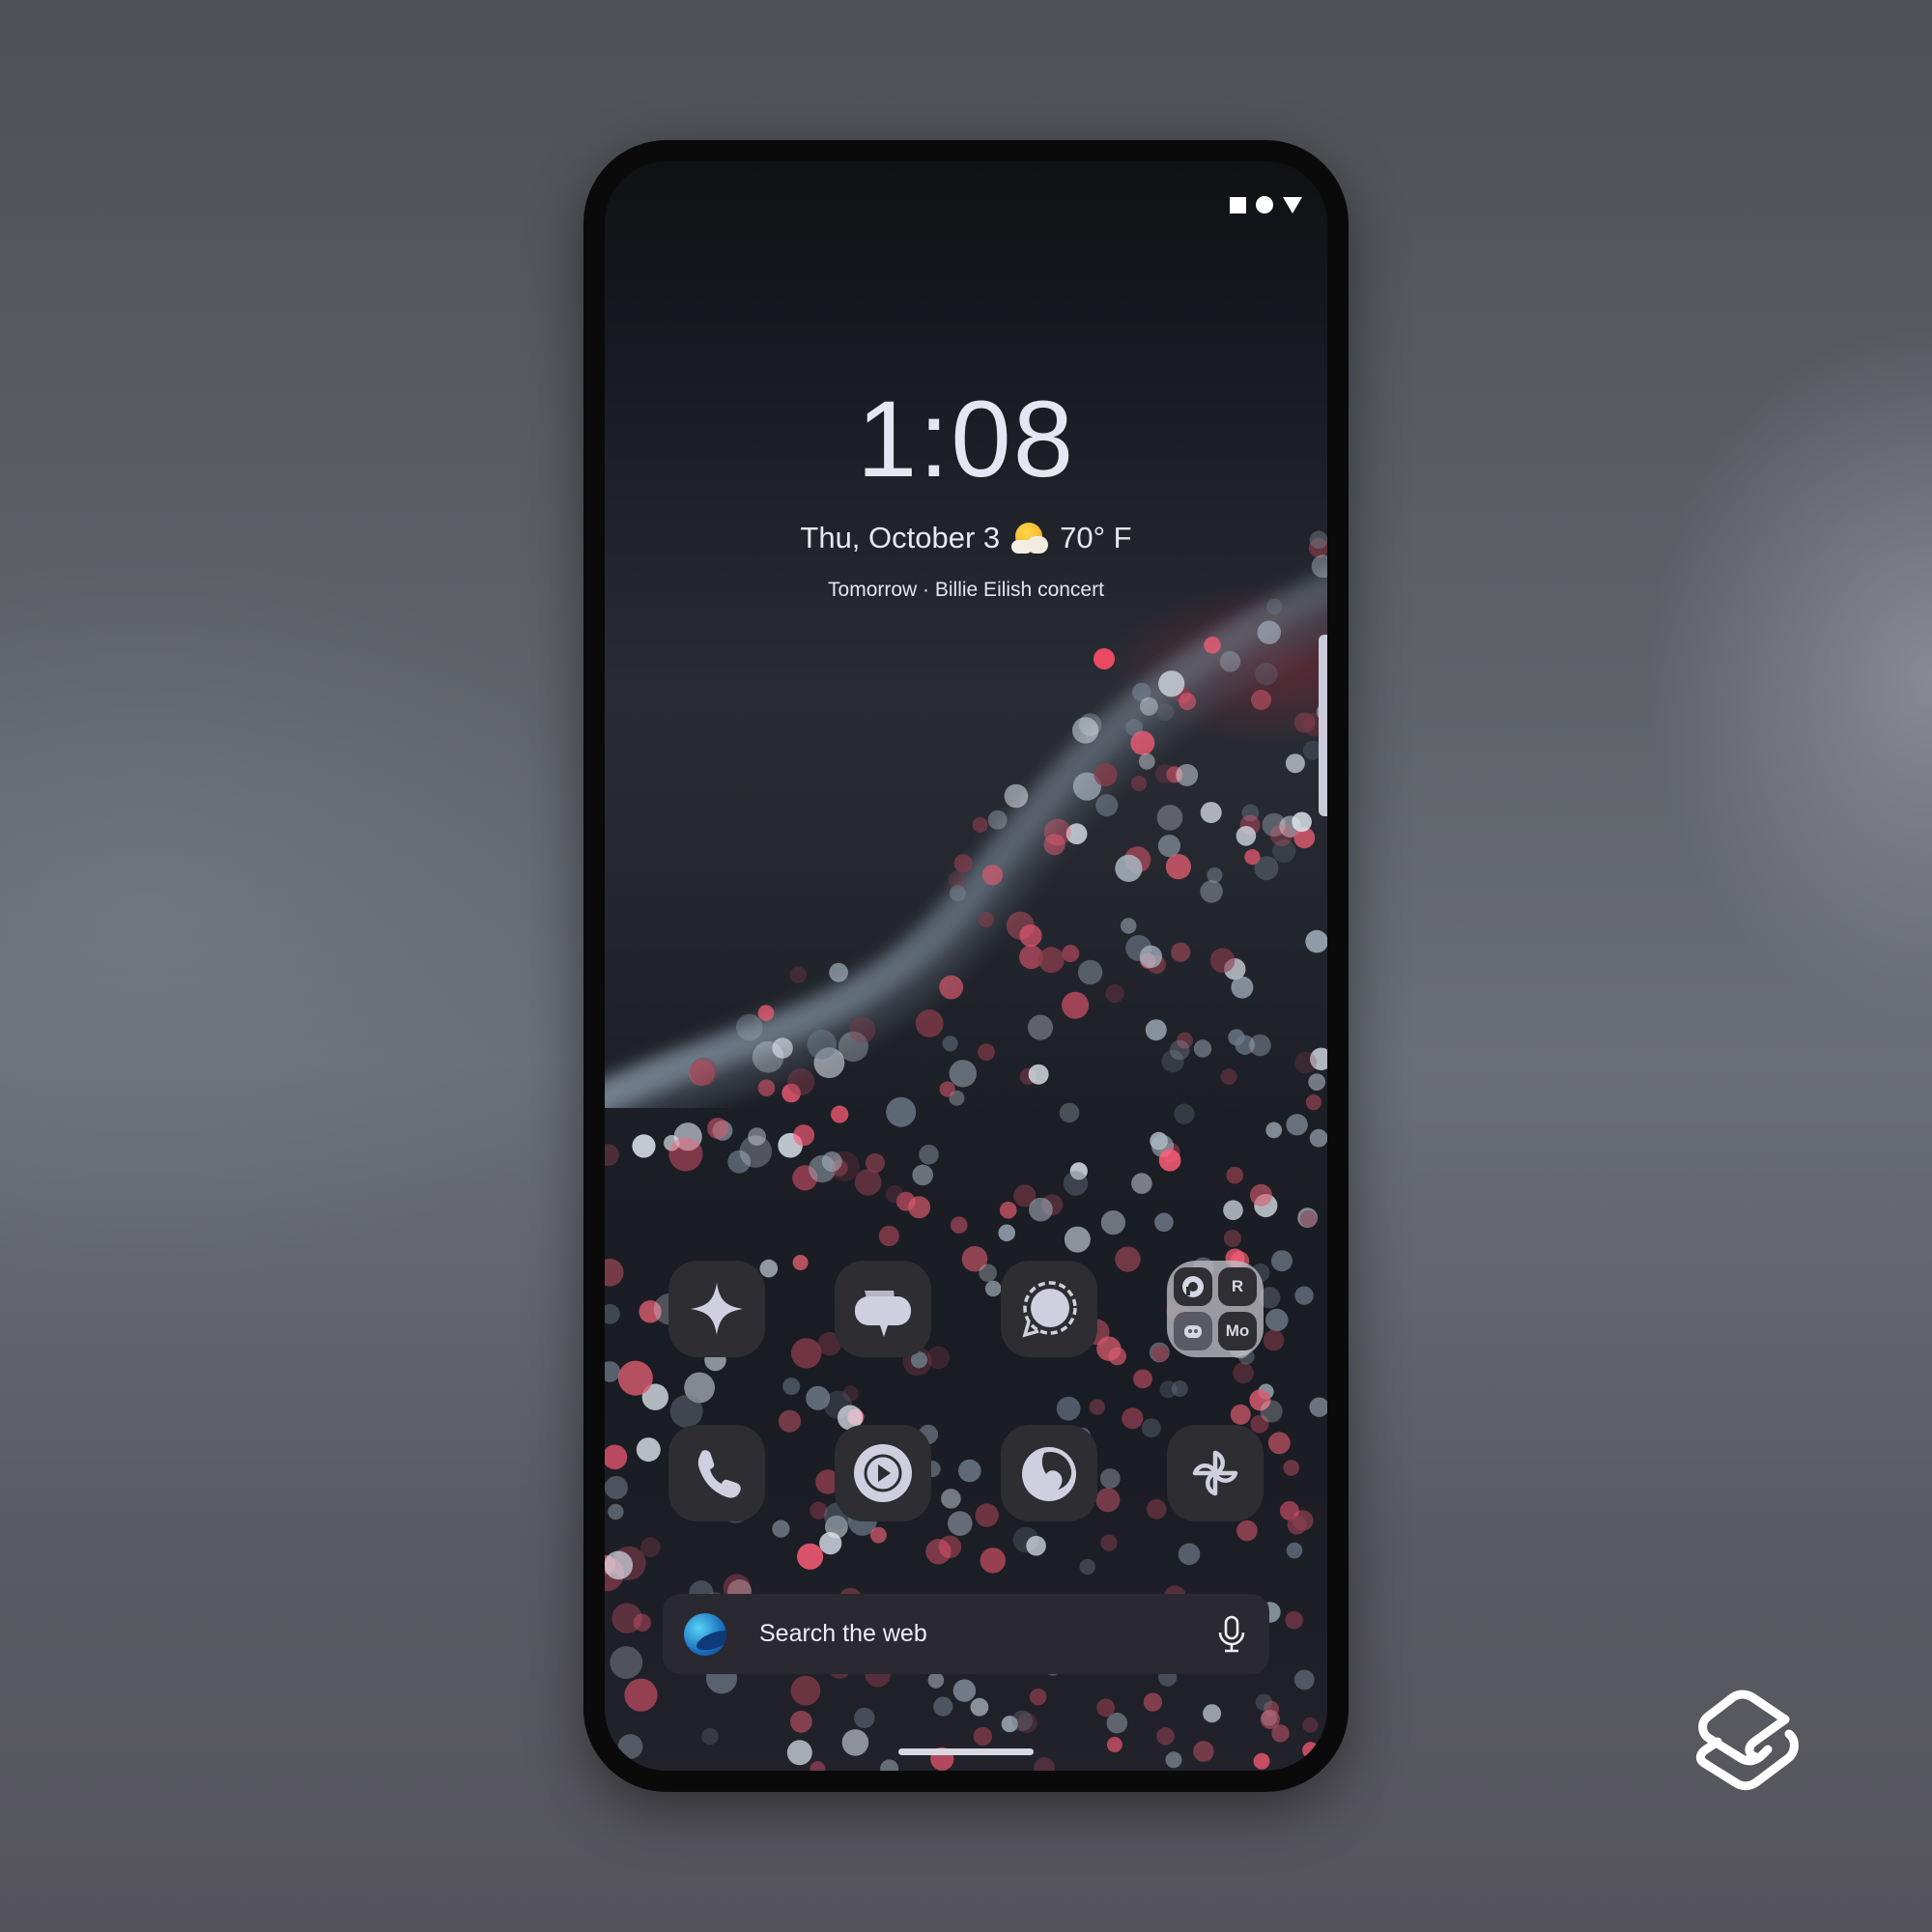 This screenshot has width=1932, height=1932. I want to click on date-weather-row: Thu, October 3 70° F, so click(966, 538).